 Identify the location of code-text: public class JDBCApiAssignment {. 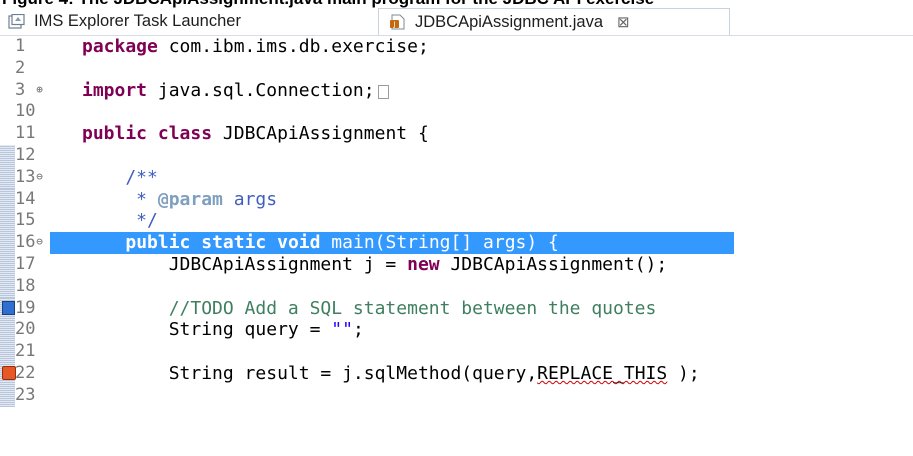
(255, 134).